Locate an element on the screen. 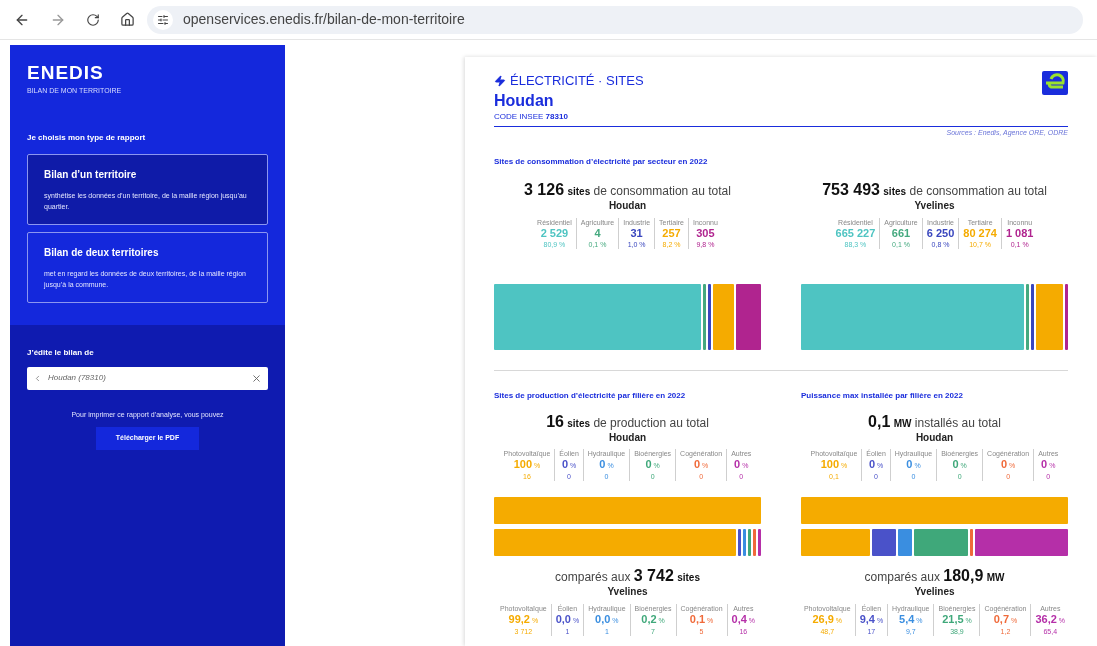 The width and height of the screenshot is (1097, 646). total-line: comparés aux 180,9 MW is located at coordinates (934, 576).